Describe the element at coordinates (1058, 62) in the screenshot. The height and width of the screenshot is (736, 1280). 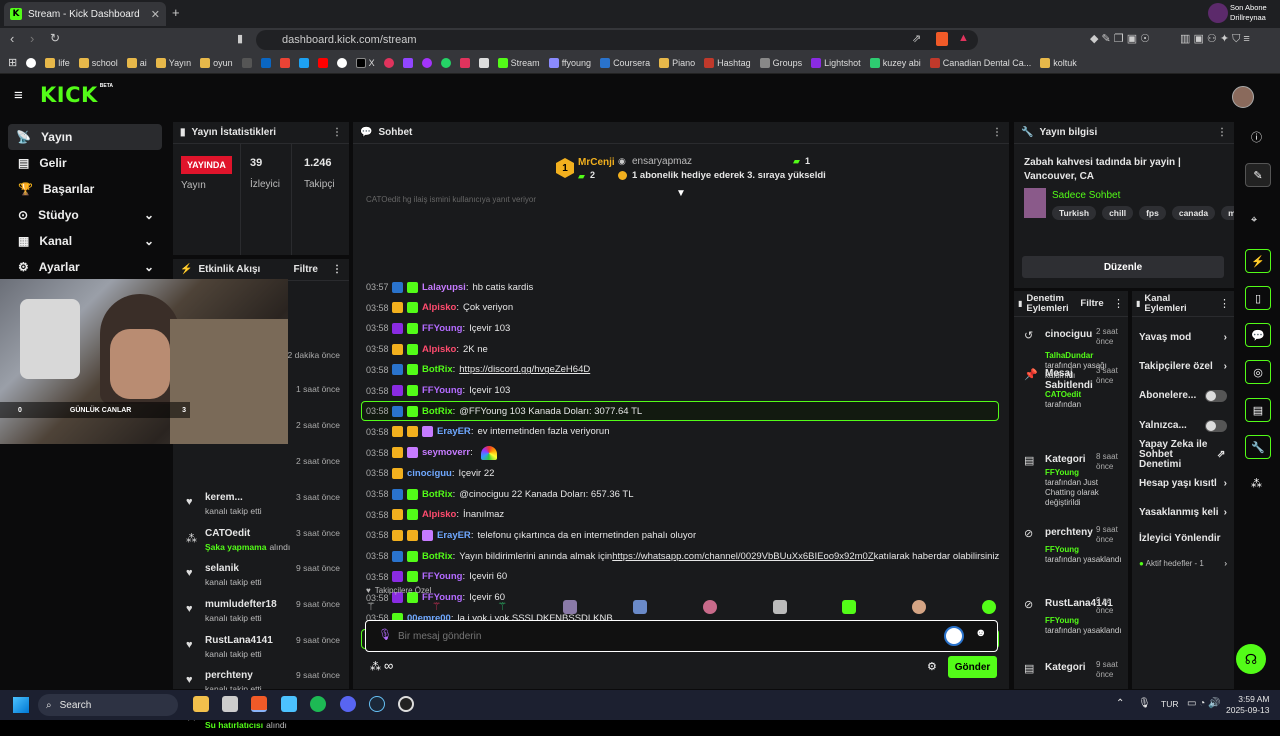
I see `bookmark-item: koltuk` at that location.